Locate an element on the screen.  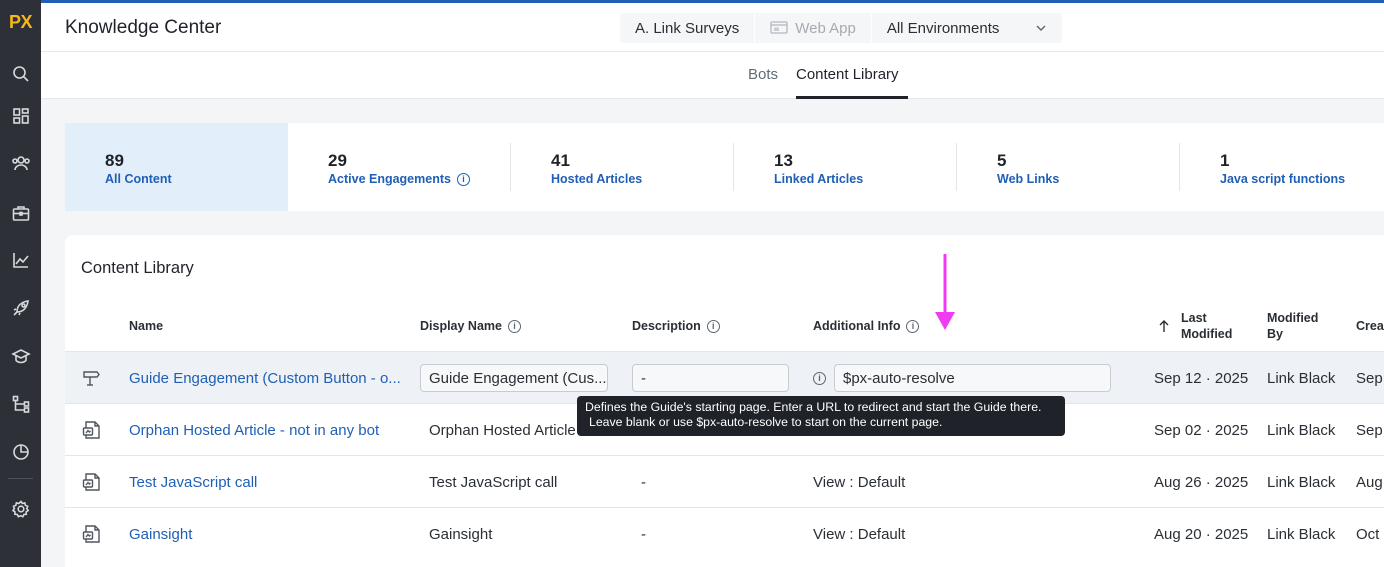
column-header-modified-by: Modified By is located at coordinates (1297, 326).